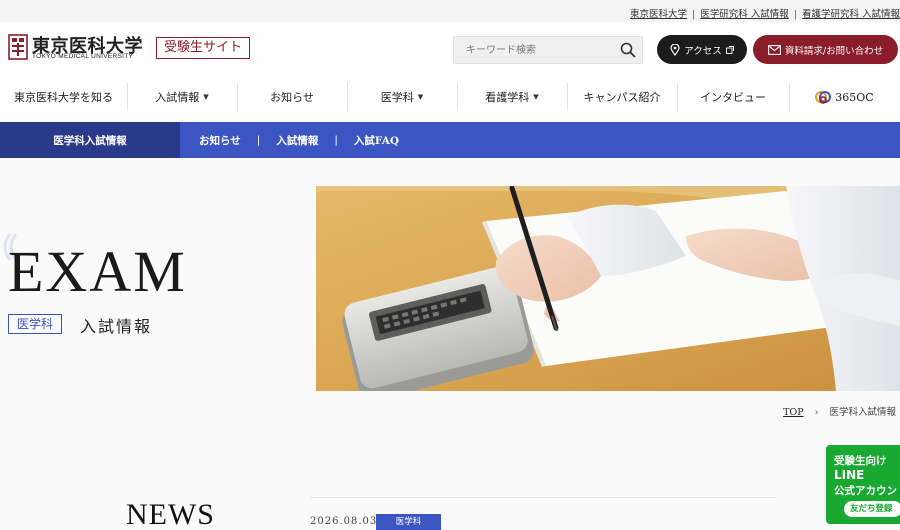 This screenshot has width=900, height=530. I want to click on mail-icon, so click(774, 49).